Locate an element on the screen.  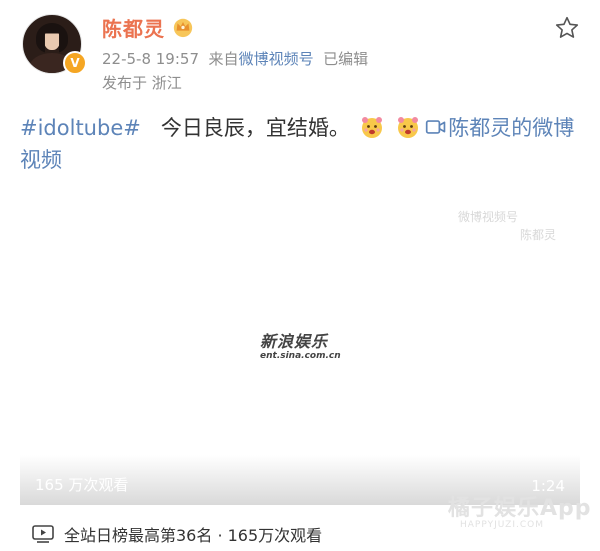
verified-badge: V is located at coordinates (75, 63).